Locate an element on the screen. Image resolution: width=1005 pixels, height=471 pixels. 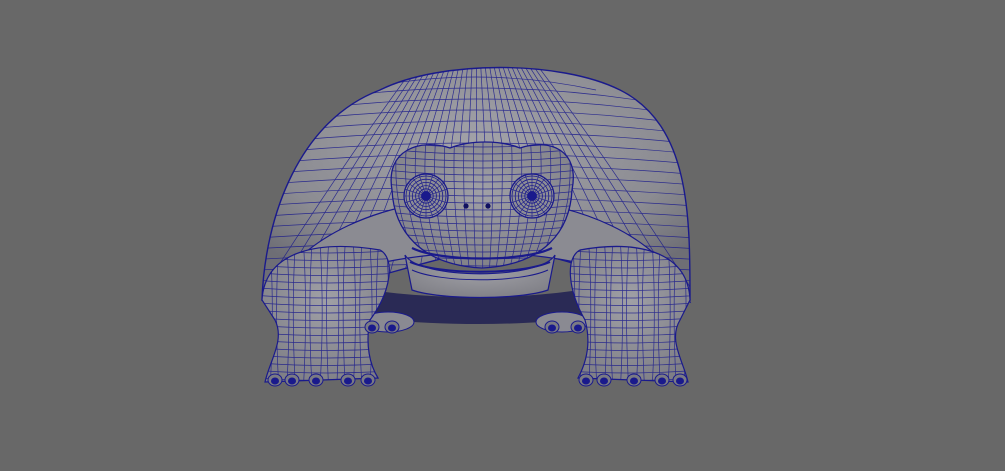
right-eye is located at coordinates (532, 196).